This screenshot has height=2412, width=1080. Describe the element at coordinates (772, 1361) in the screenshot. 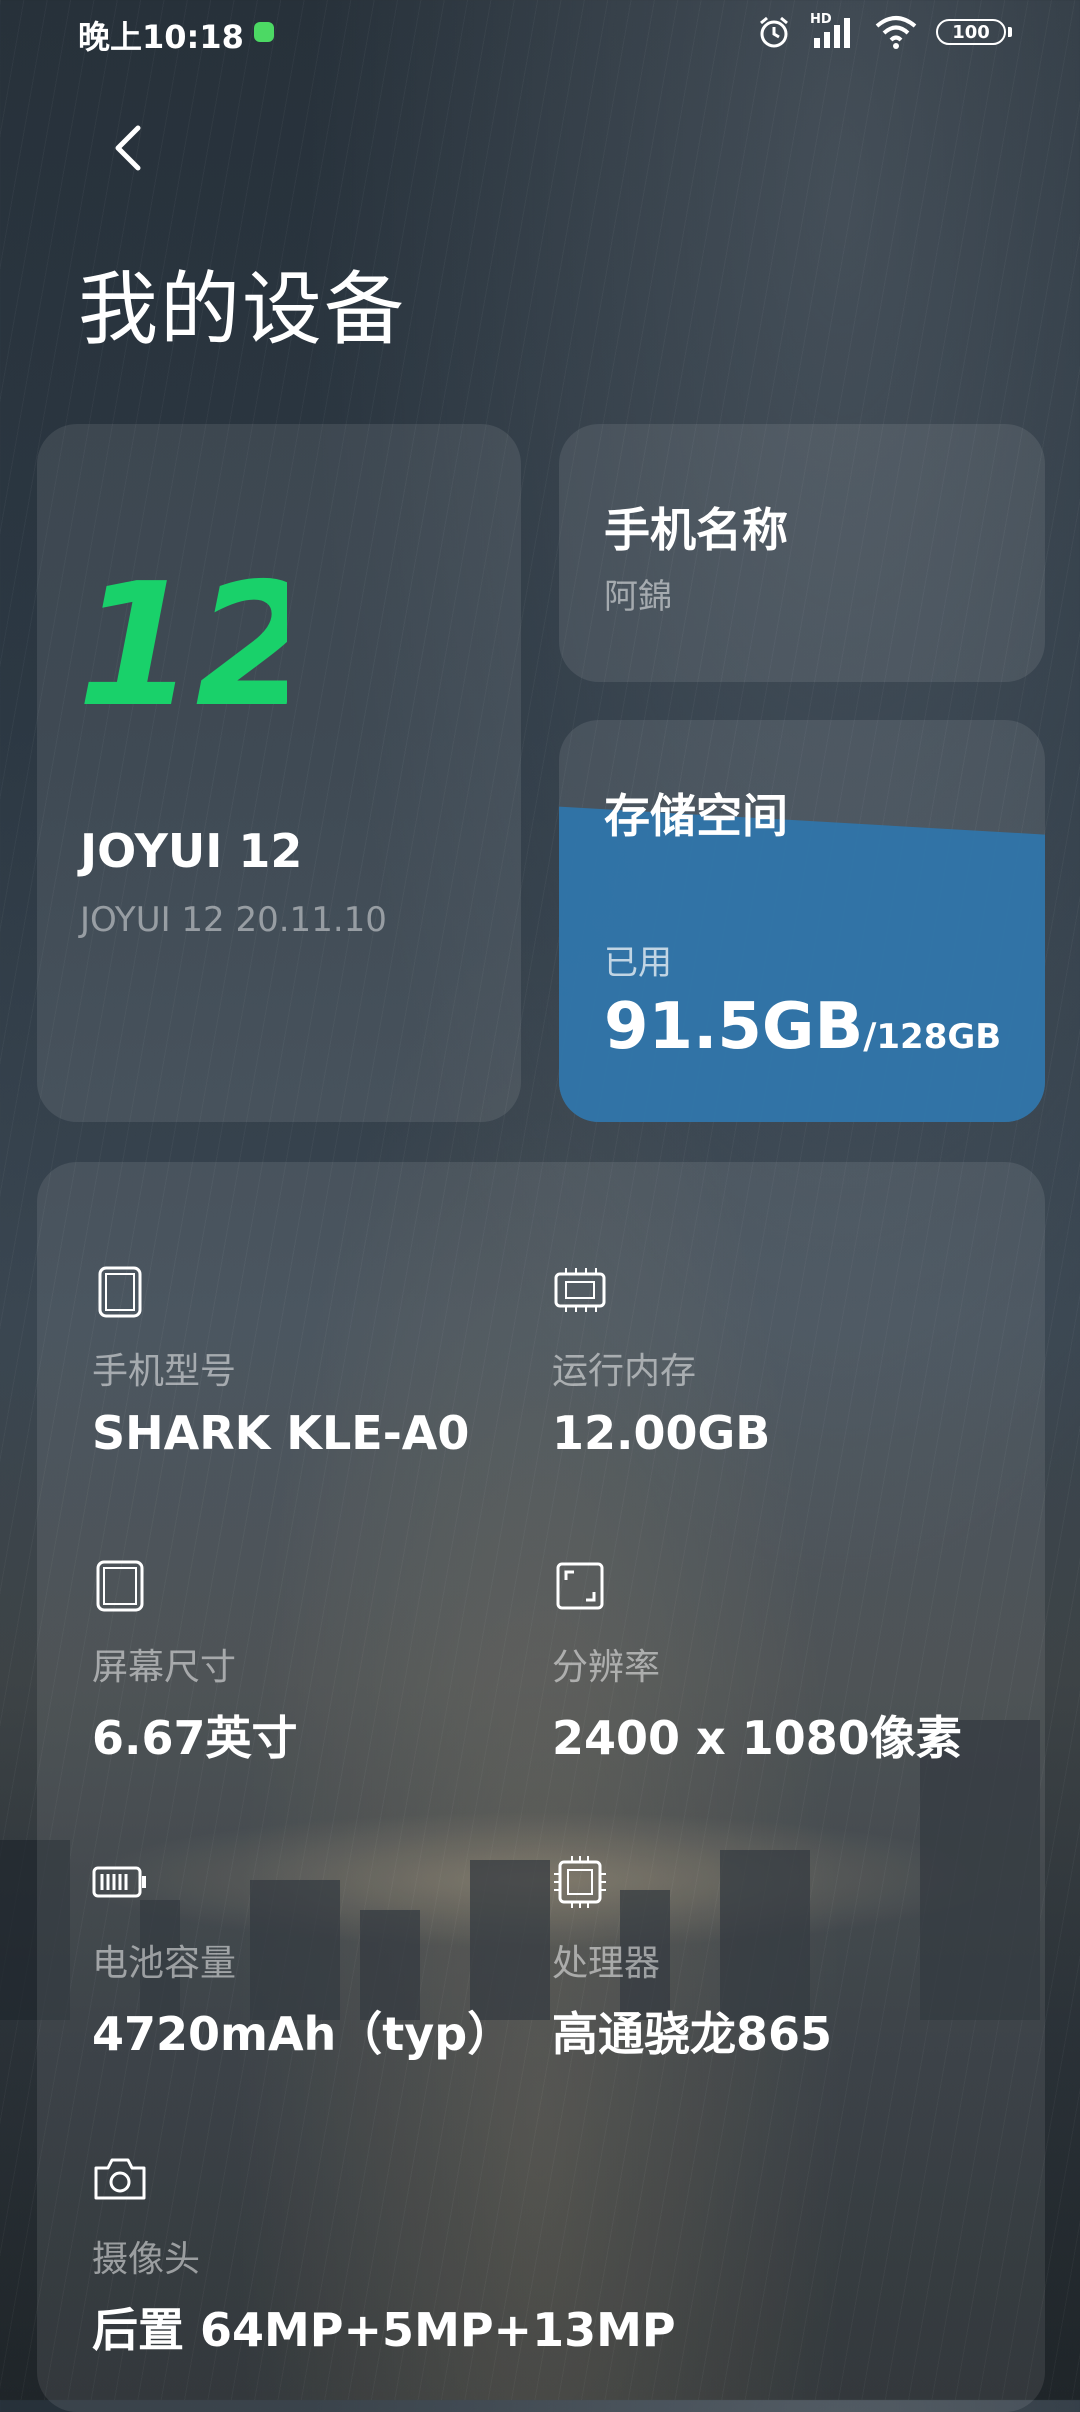

I see `spec-memory: 运行内存 12.00GB` at that location.